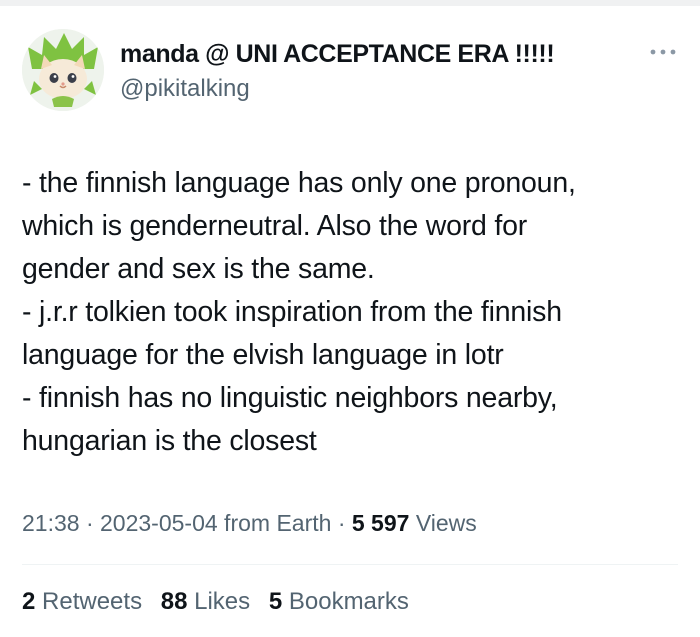 The width and height of the screenshot is (700, 637). I want to click on divider, so click(350, 564).